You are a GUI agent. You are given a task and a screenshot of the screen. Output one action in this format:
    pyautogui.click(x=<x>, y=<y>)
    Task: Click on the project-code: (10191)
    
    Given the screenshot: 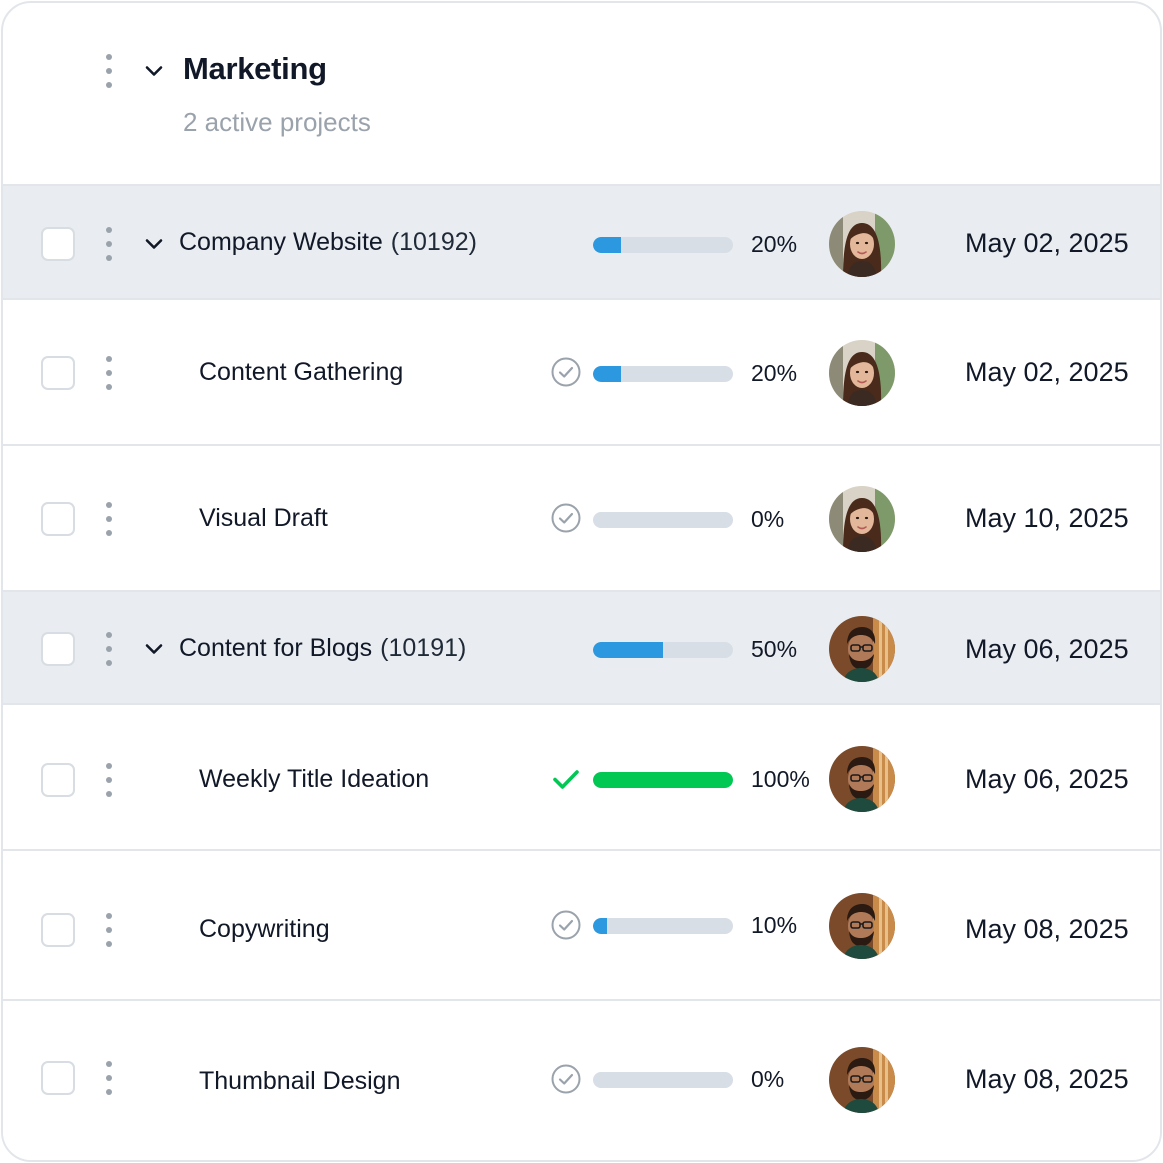 What is the action you would take?
    pyautogui.click(x=423, y=648)
    